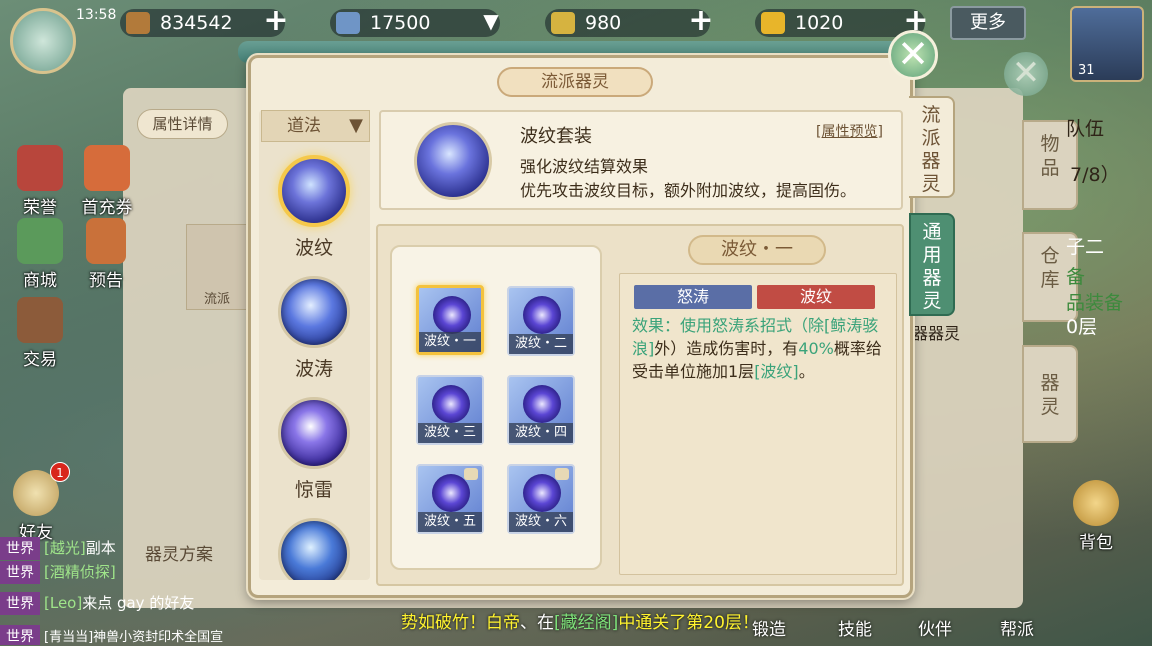 Image resolution: width=1152 pixels, height=646 pixels. I want to click on tab-artifact: 器灵, so click(1050, 394).